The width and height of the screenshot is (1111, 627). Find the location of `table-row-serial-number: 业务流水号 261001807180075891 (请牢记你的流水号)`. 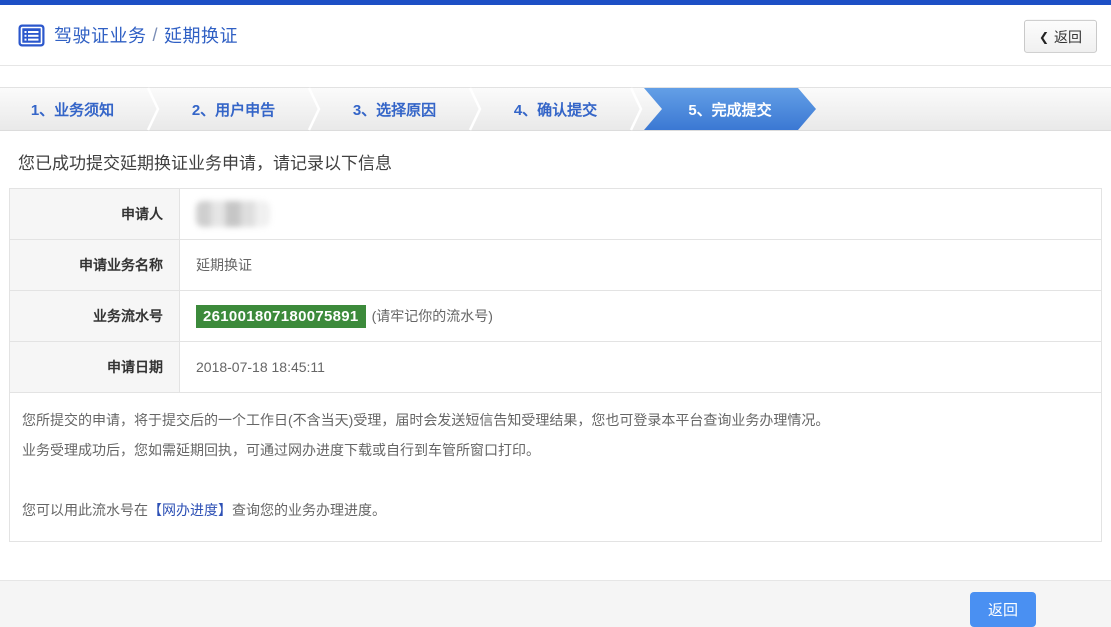

table-row-serial-number: 业务流水号 261001807180075891 (请牢记你的流水号) is located at coordinates (555, 316).